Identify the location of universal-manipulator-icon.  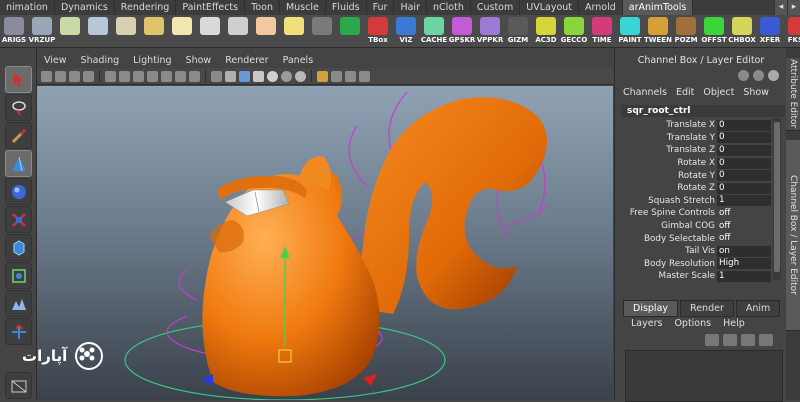
(18, 247).